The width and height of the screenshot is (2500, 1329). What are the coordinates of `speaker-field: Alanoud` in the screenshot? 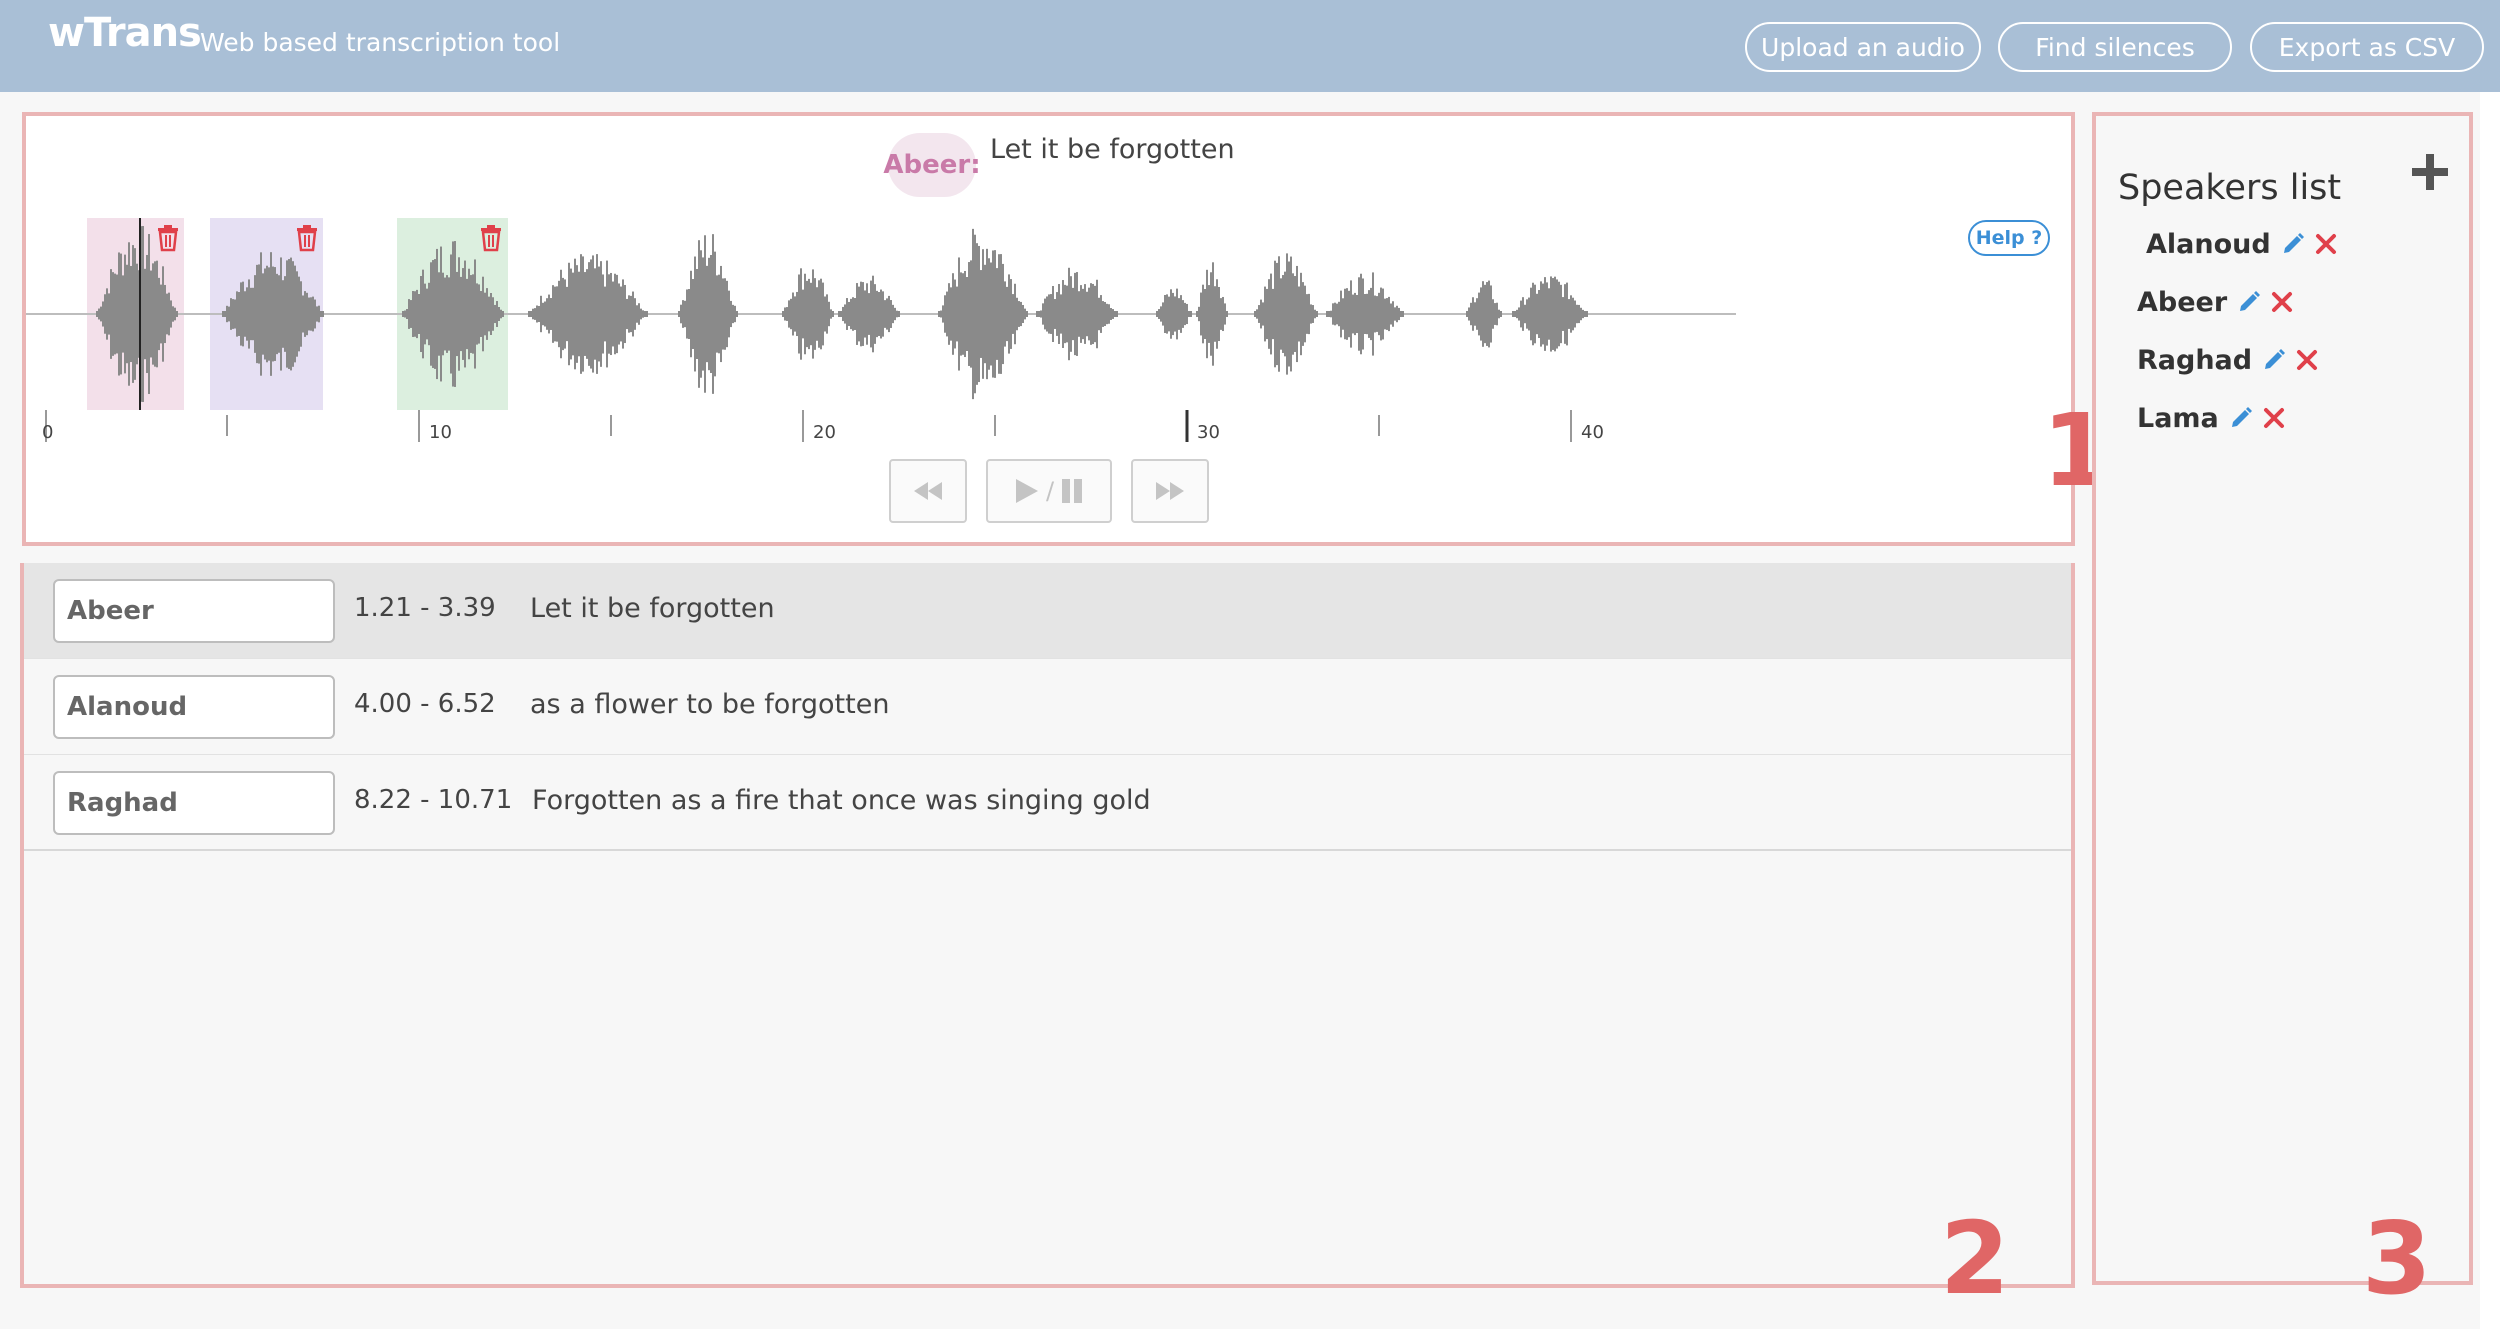 It's located at (194, 707).